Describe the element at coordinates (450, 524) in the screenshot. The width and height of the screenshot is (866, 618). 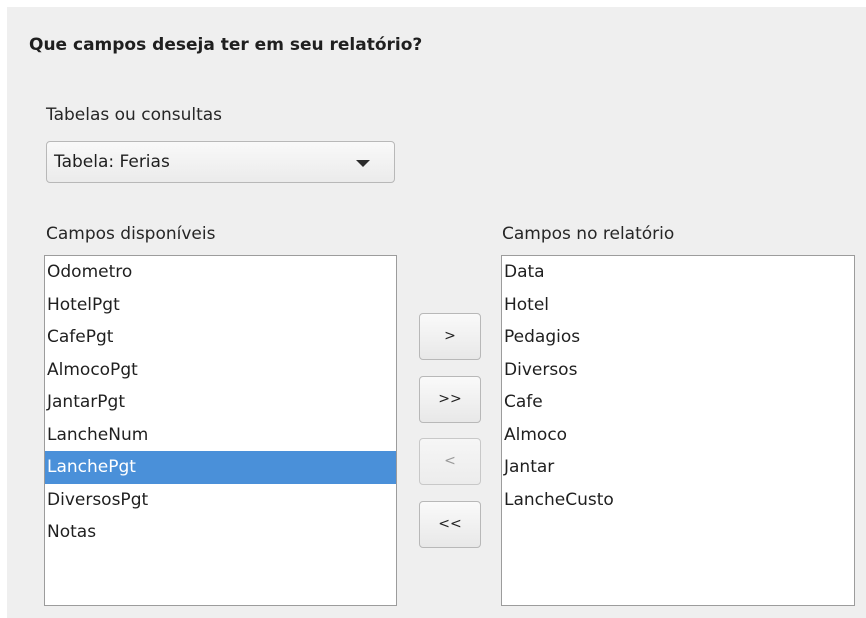
I see `remove-all-fields-button: <<` at that location.